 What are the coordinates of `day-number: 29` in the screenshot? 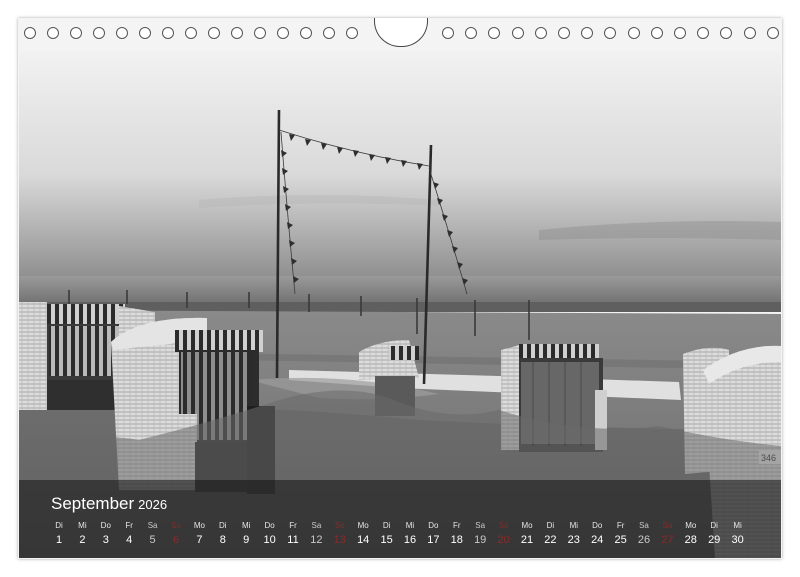 It's located at (714, 540).